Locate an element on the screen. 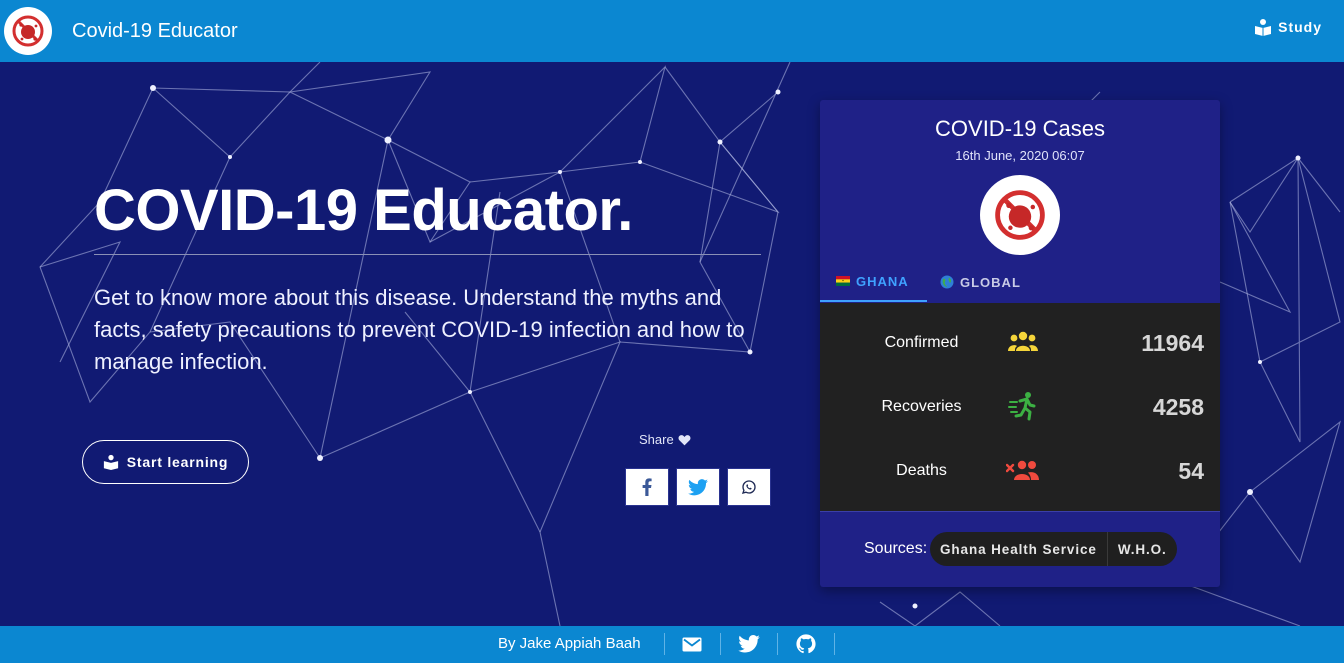 This screenshot has height=663, width=1344. stat-value: 54 is located at coordinates (1191, 470).